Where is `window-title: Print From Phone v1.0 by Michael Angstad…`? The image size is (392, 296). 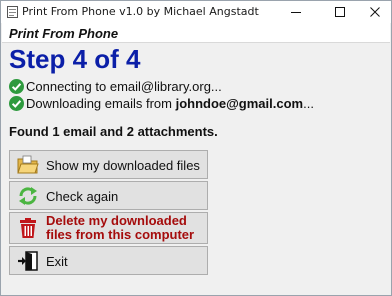 window-title: Print From Phone v1.0 by Michael Angstad… is located at coordinates (140, 11).